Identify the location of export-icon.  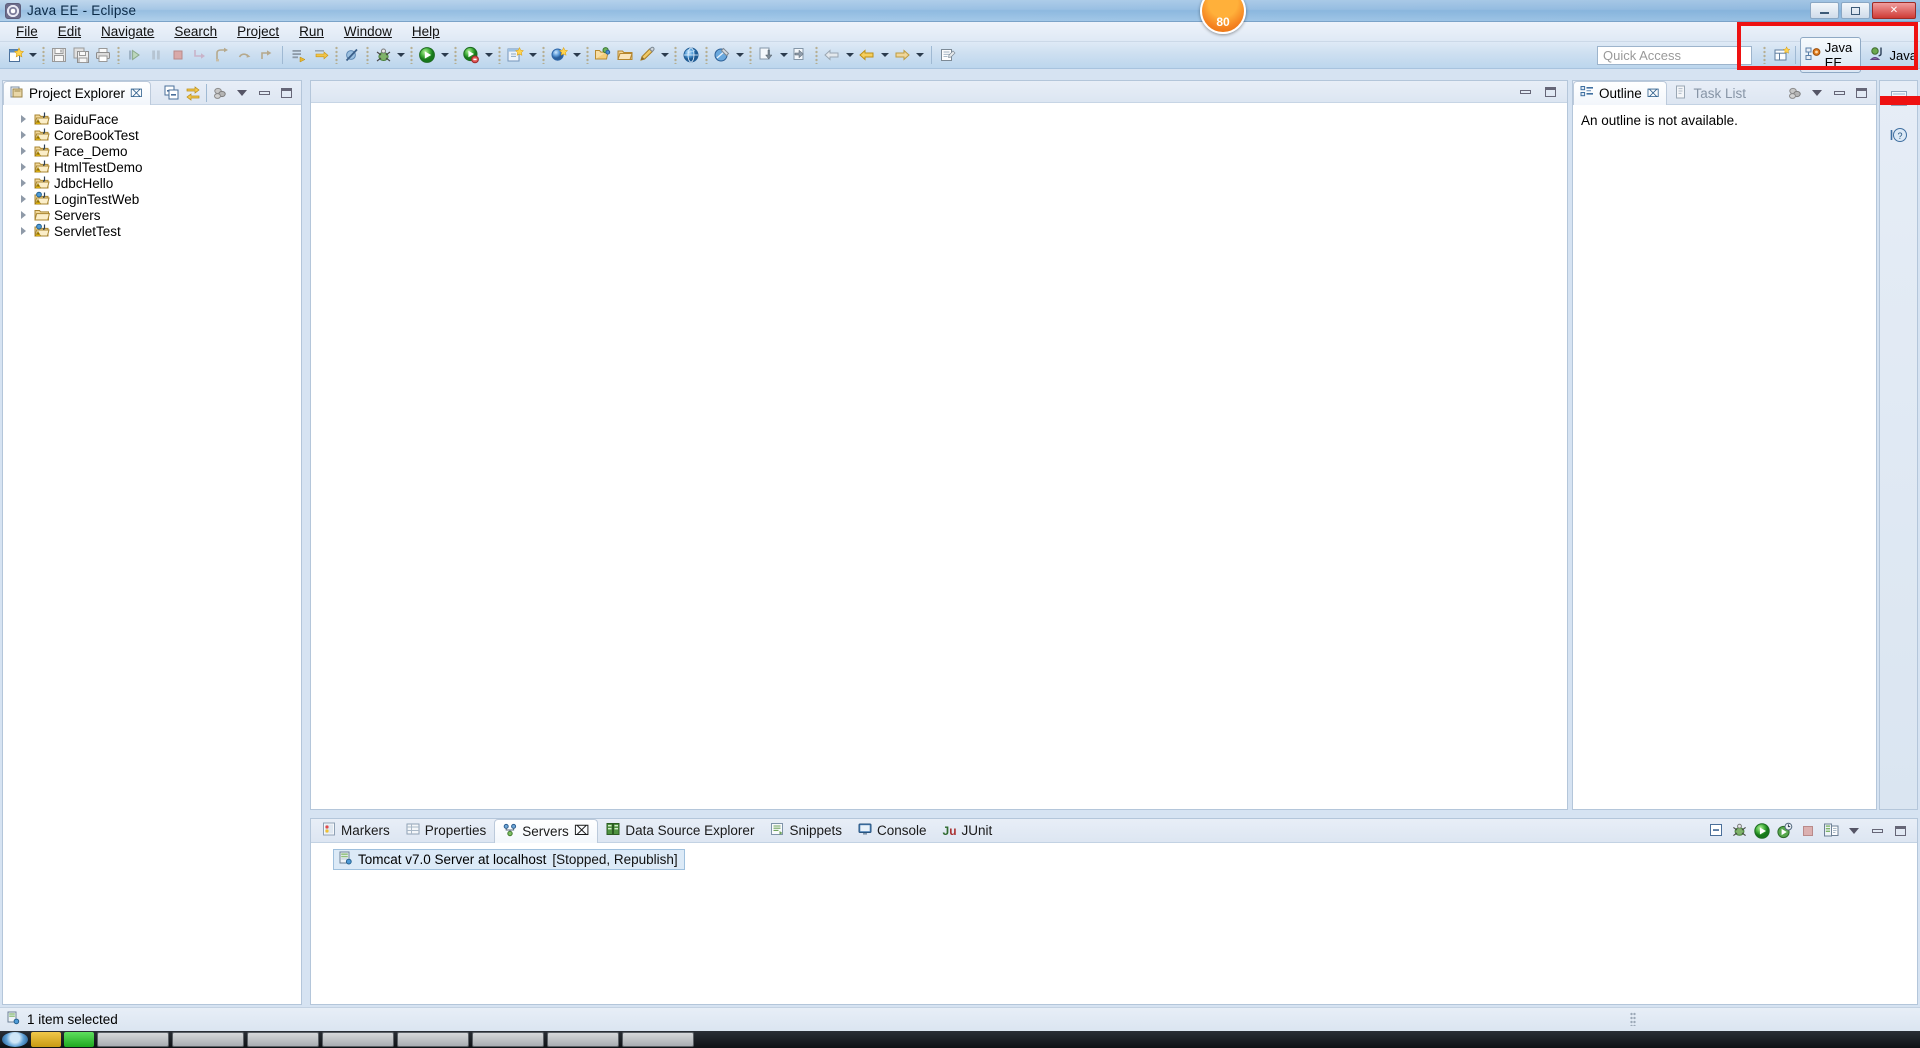
(801, 55).